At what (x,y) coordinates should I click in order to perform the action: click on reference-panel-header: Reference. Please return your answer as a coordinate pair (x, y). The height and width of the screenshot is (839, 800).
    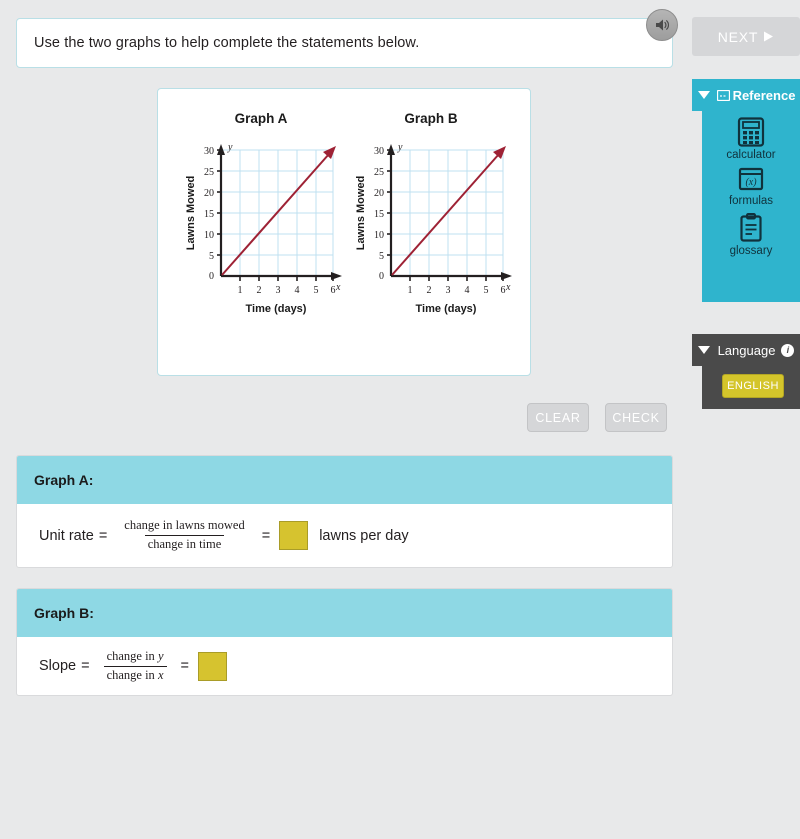
    Looking at the image, I should click on (751, 95).